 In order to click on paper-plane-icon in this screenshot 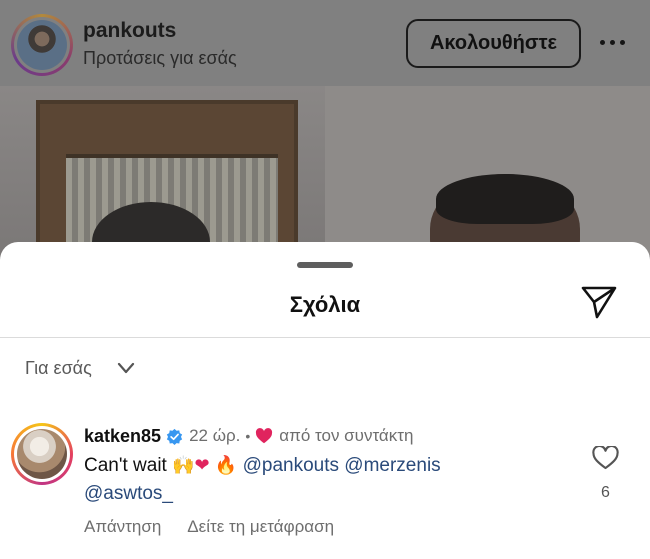, I will do `click(599, 302)`.